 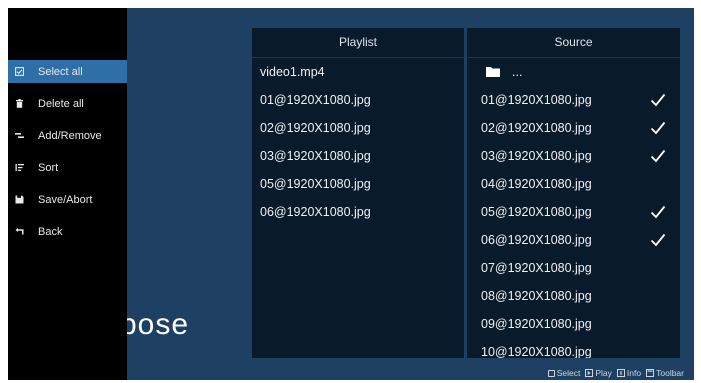 I want to click on menu-item-save-abort: Save/Abort, so click(x=67, y=199).